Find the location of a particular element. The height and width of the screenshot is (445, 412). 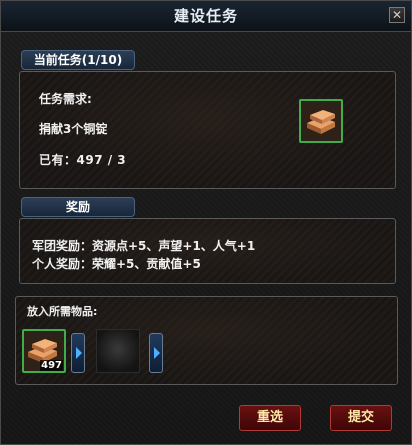

place-items-label: 放入所需物品: is located at coordinates (62, 311).